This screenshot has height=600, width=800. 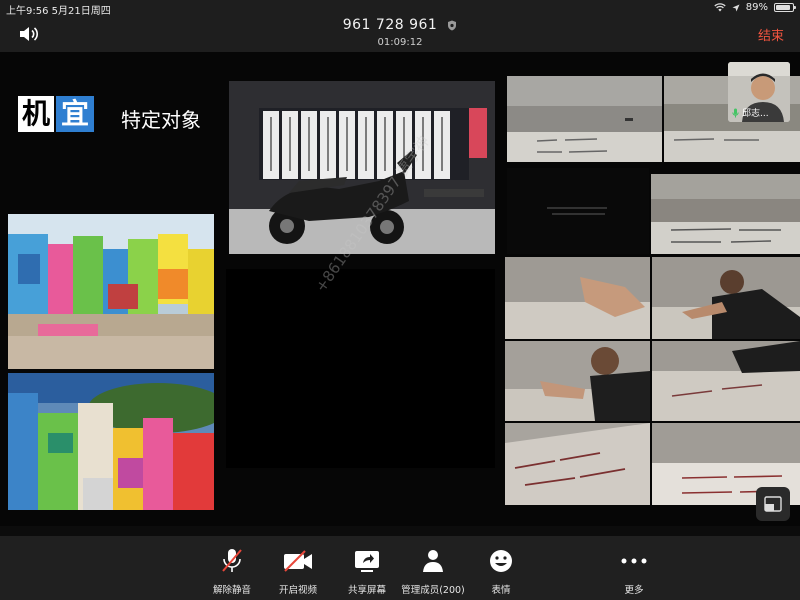 I want to click on location-icon, so click(x=736, y=7).